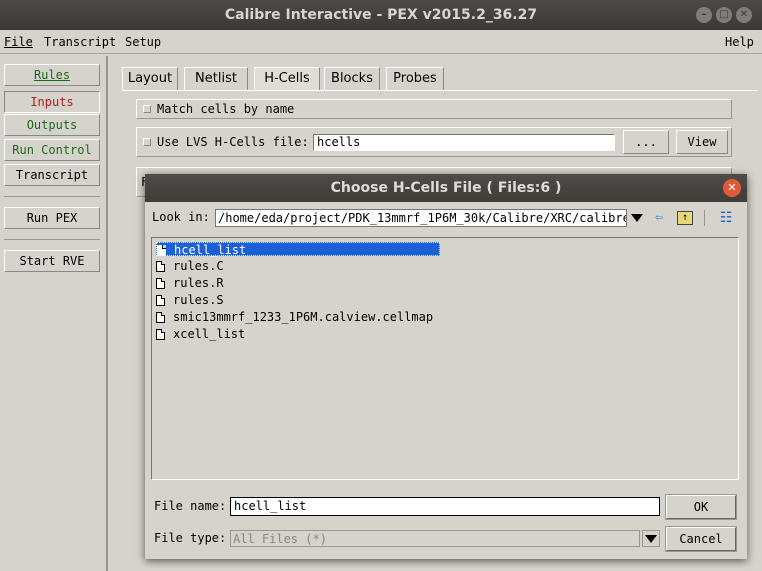  I want to click on dialog-title: Choose H-Cells File ( Files:6 ), so click(446, 188).